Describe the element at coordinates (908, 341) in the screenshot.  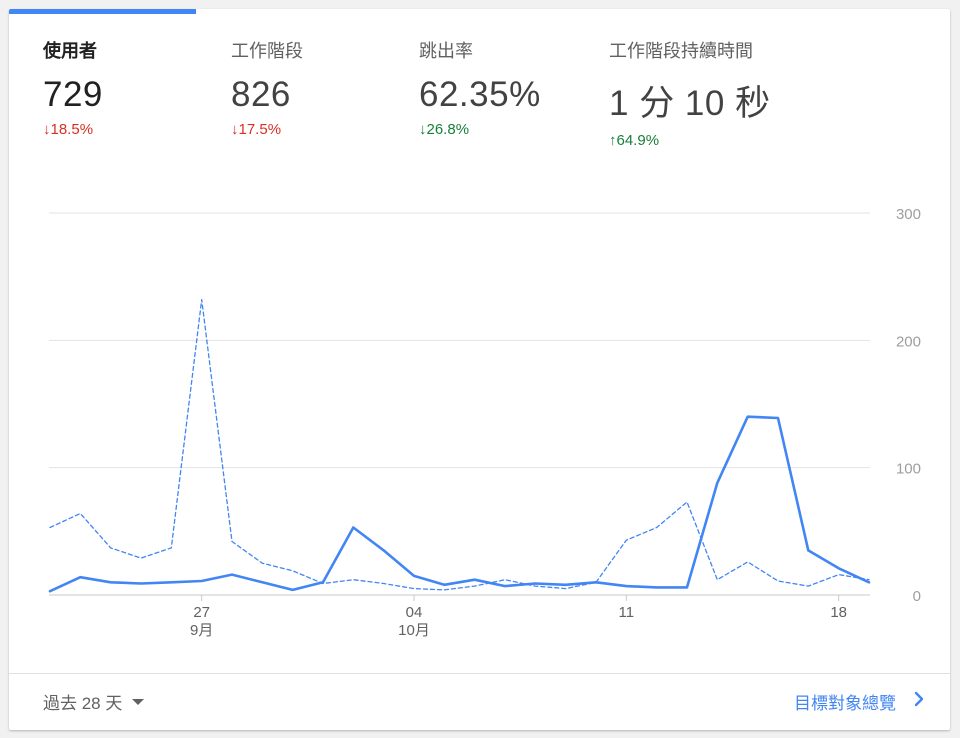
I see `y-tick-label: 200` at that location.